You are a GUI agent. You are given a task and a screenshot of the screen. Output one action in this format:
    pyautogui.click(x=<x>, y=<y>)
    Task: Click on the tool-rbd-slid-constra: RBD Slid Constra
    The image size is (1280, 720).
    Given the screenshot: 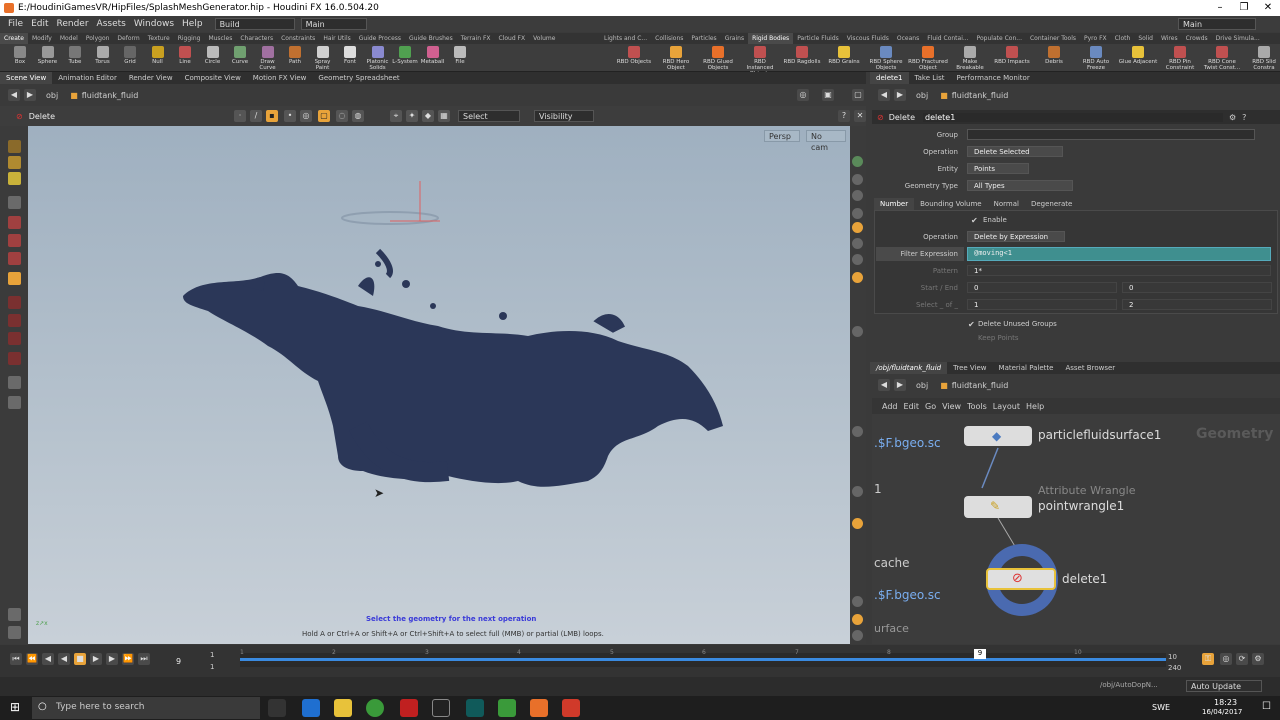 What is the action you would take?
    pyautogui.click(x=1262, y=58)
    